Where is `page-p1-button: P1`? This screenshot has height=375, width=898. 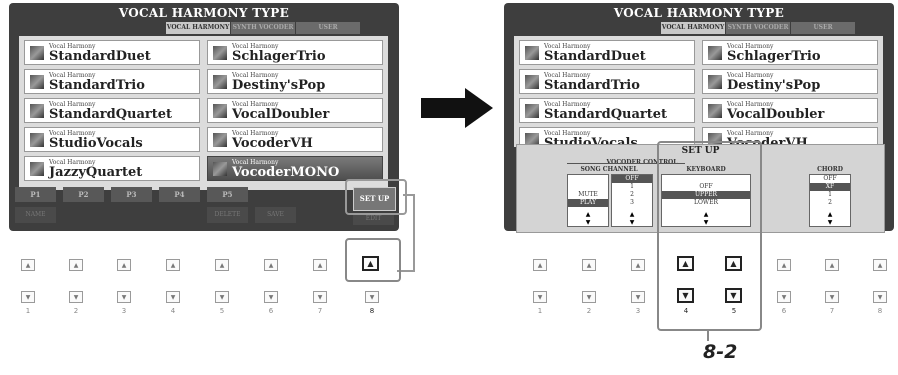 page-p1-button: P1 is located at coordinates (35, 194).